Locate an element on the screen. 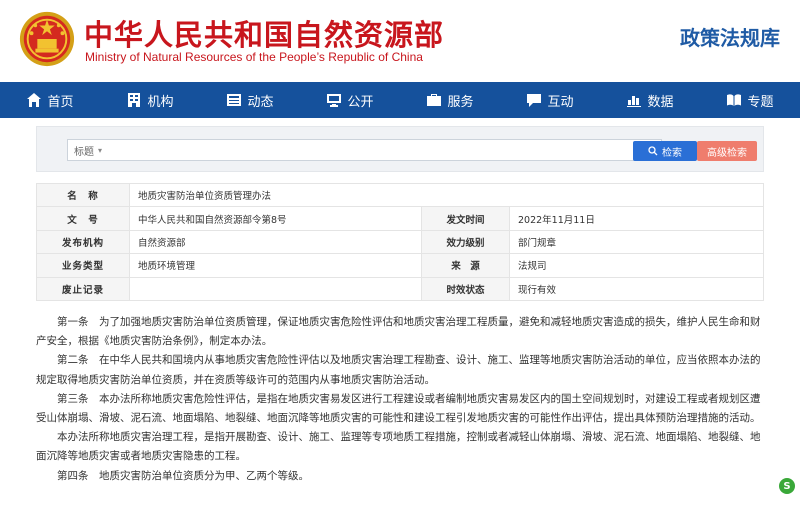 The width and height of the screenshot is (800, 506). home-icon is located at coordinates (34, 100).